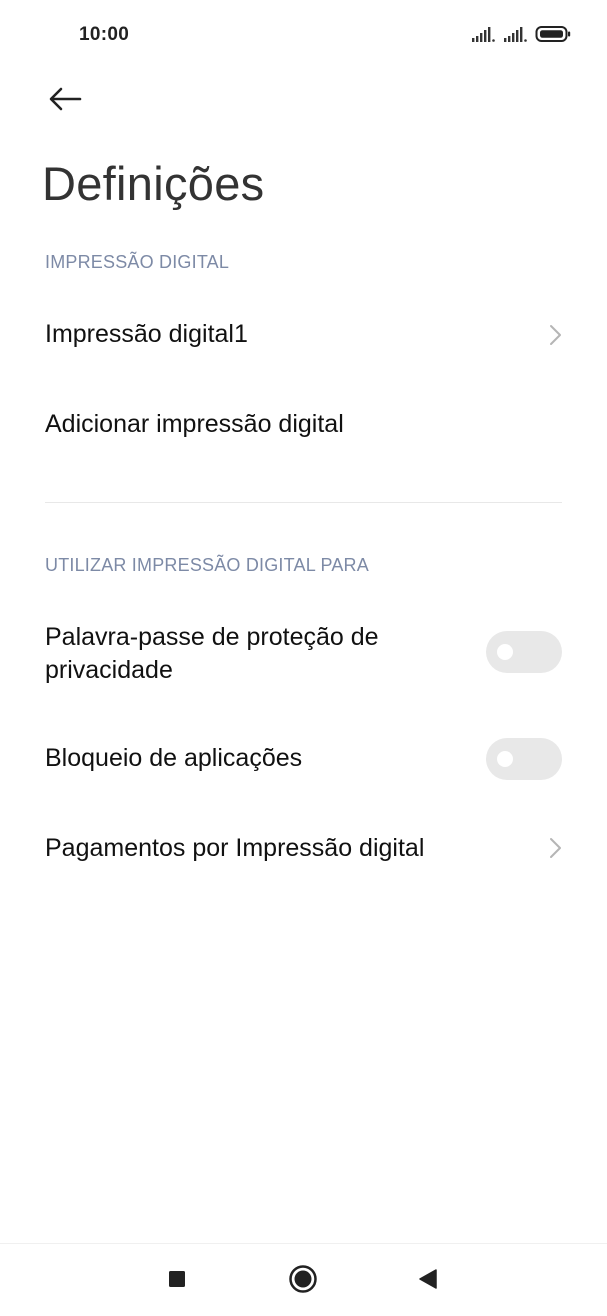 The height and width of the screenshot is (1316, 607). Describe the element at coordinates (194, 424) in the screenshot. I see `add-fingerprint-label: Adicionar impressão digital` at that location.